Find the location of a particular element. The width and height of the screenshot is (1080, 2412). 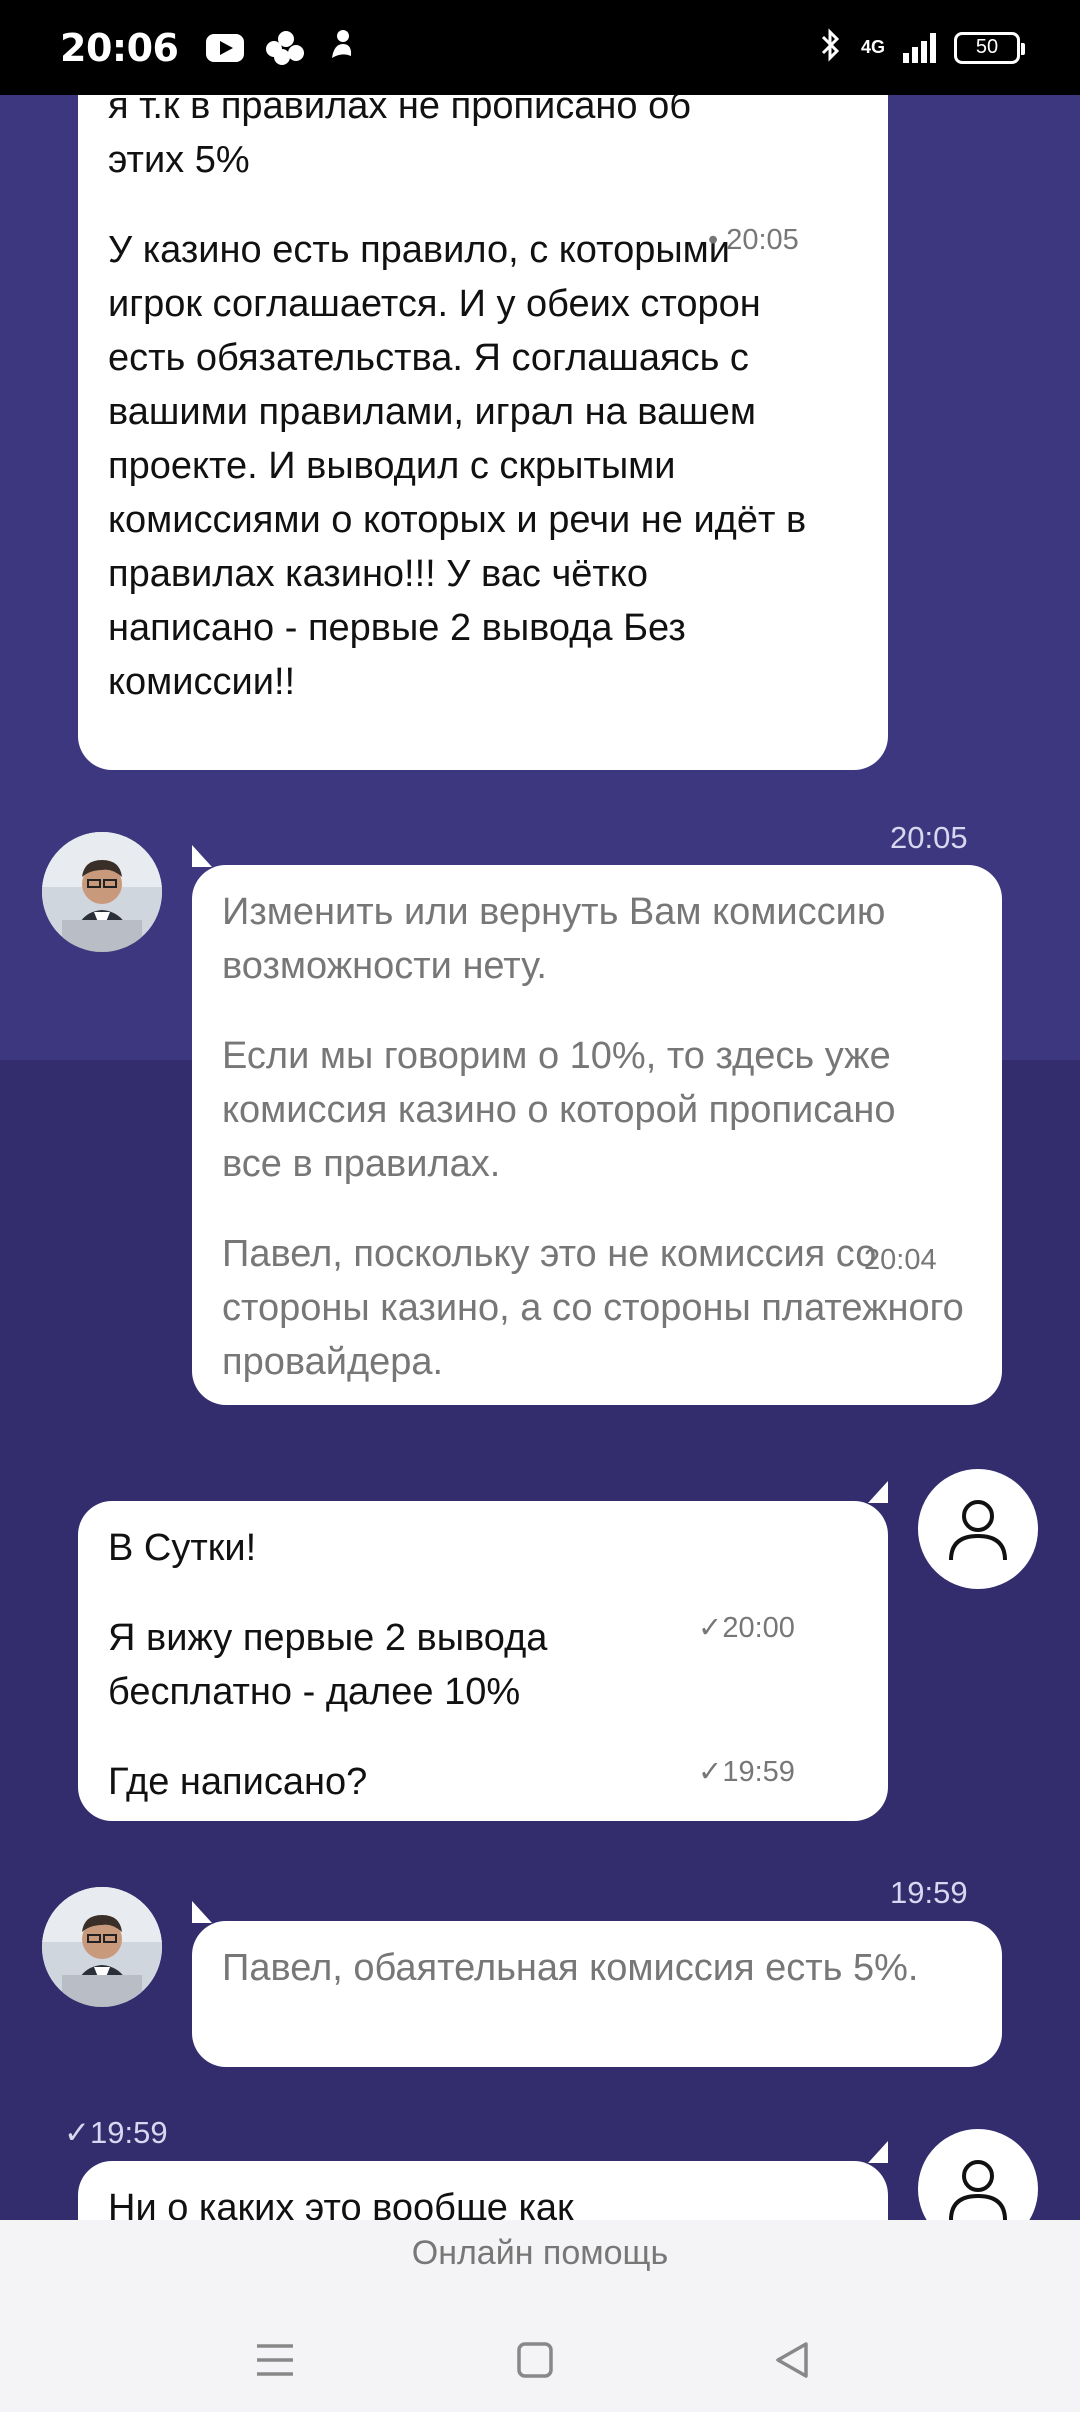

youtube-icon is located at coordinates (225, 47).